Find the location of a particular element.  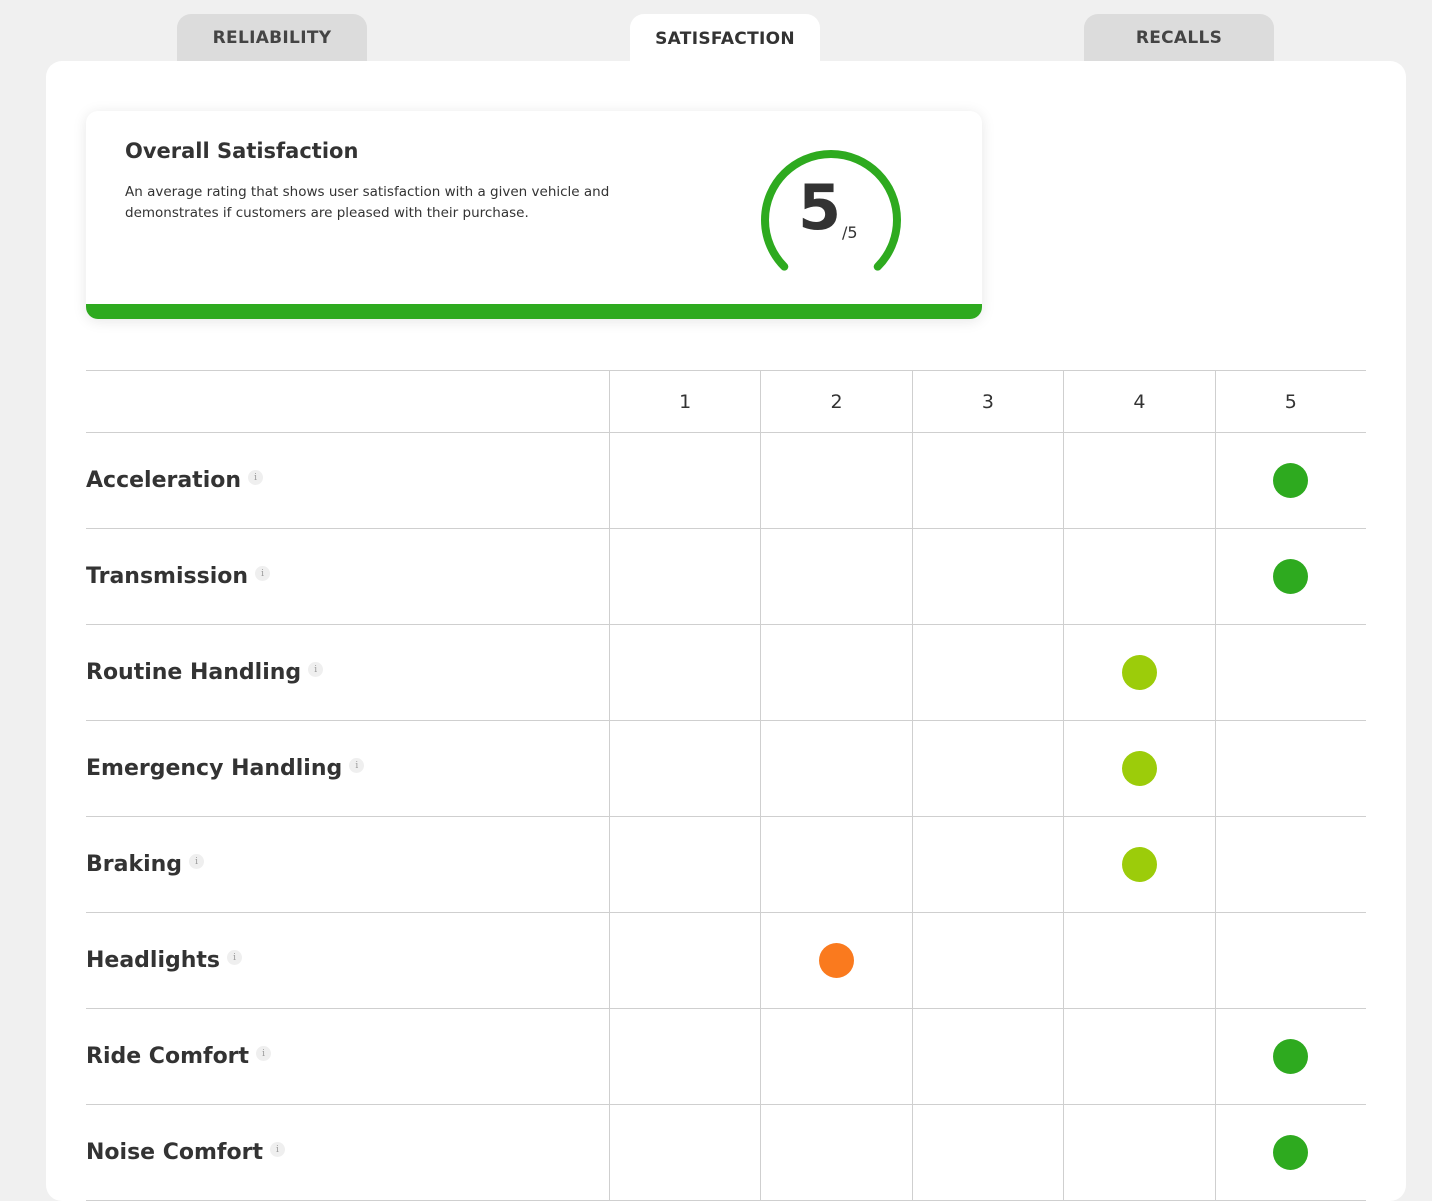

row-label: Headlights is located at coordinates (153, 960).